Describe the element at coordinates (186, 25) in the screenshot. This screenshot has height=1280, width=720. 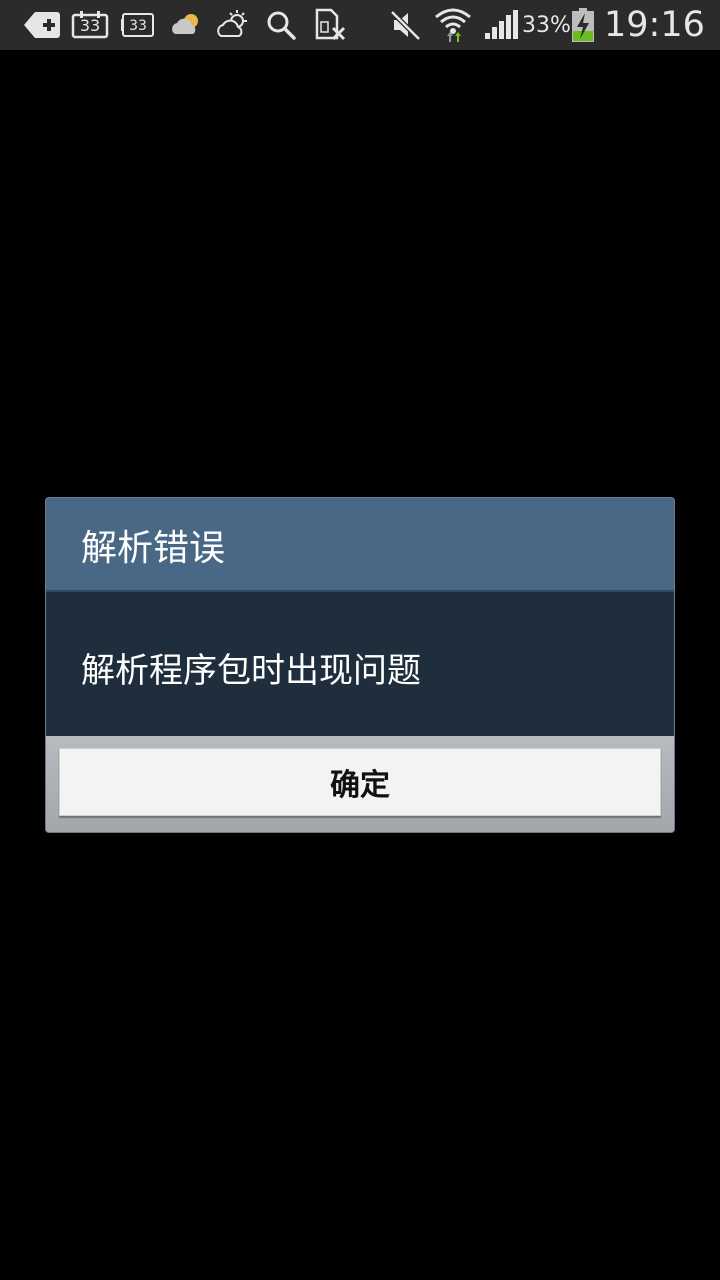
I see `cloudy-weather-icon` at that location.